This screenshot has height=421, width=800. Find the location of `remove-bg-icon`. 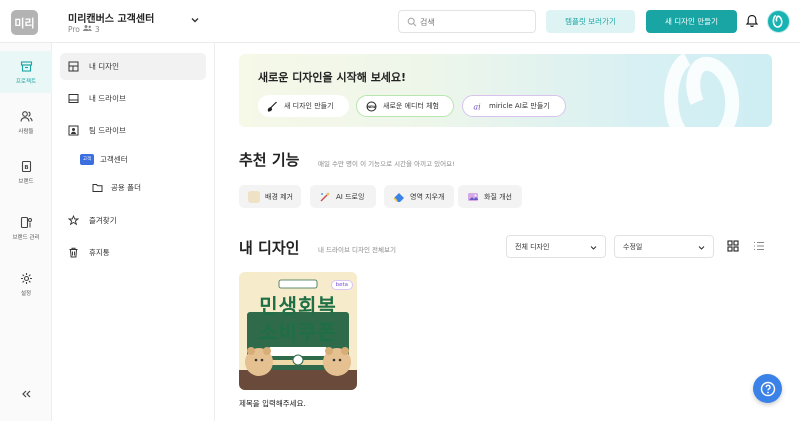

remove-bg-icon is located at coordinates (254, 196).